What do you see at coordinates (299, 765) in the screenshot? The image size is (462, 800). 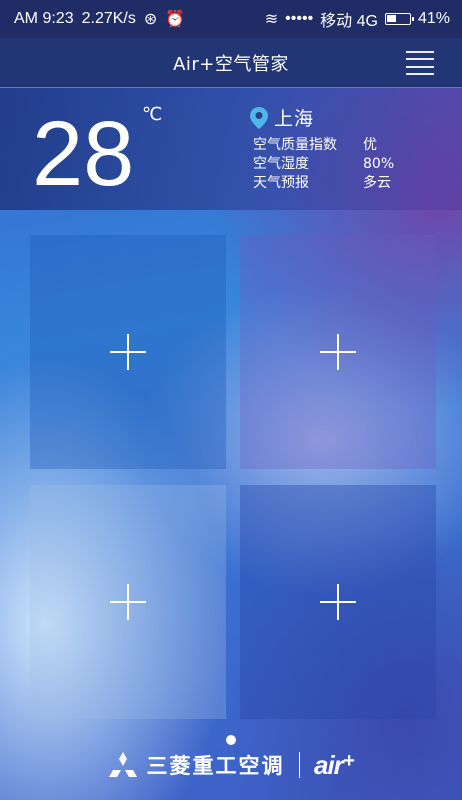 I see `footer-divider` at bounding box center [299, 765].